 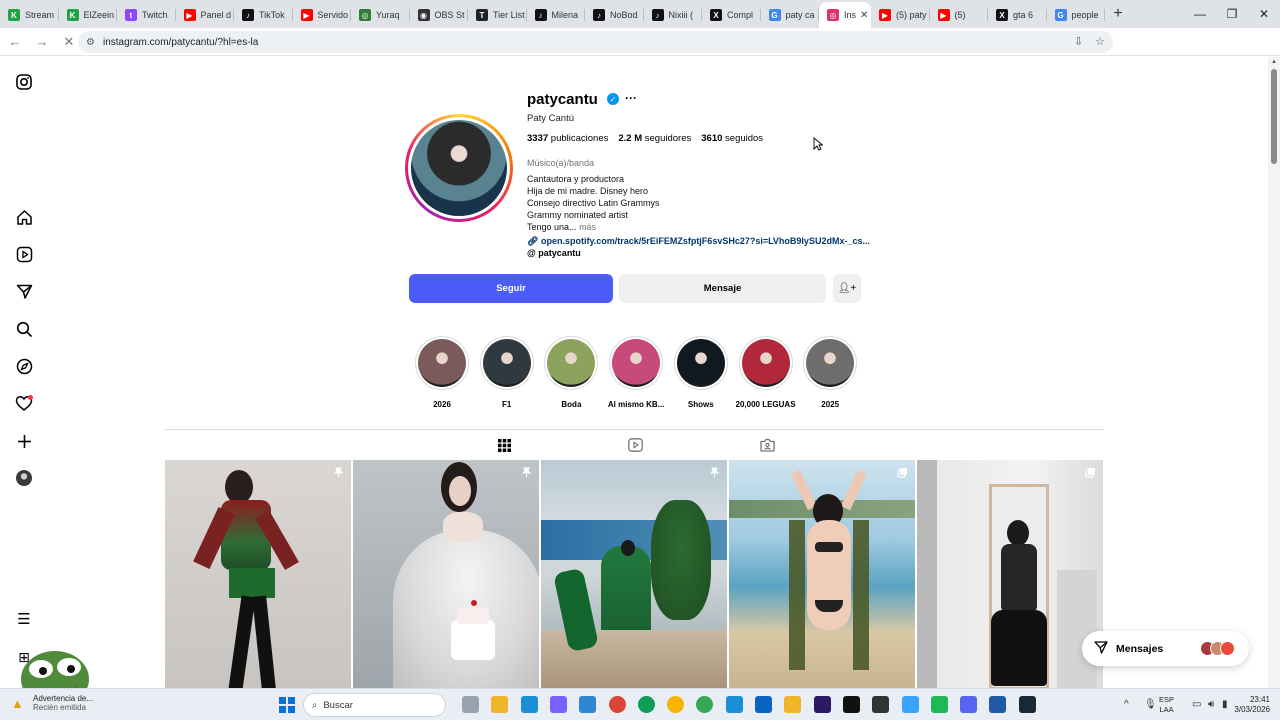 I want to click on messages-floating-button: Mensajes, so click(x=1165, y=648).